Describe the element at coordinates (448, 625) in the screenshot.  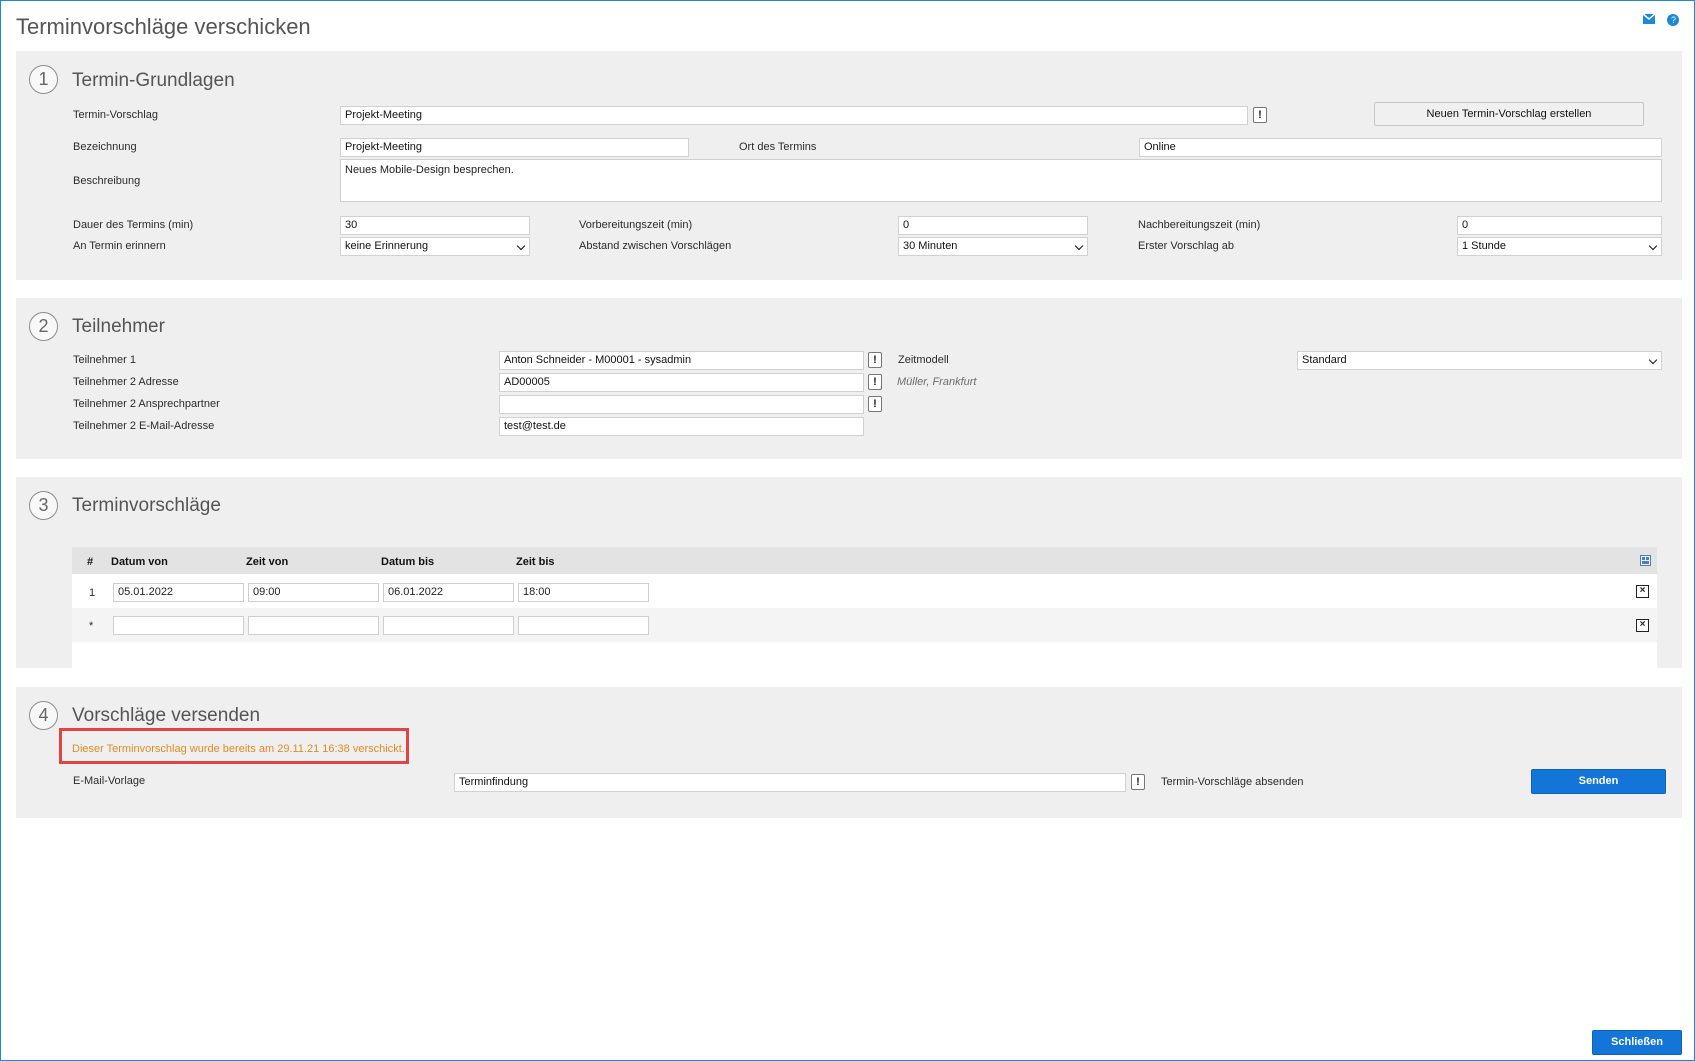
I see `datum-bis-field` at that location.